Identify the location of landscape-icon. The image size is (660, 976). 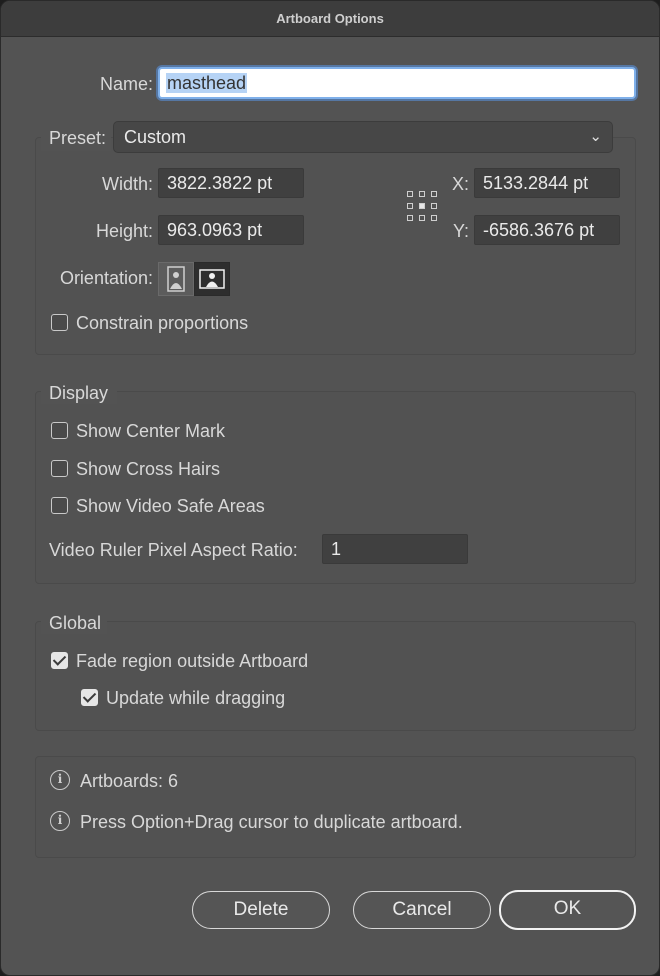
(212, 279).